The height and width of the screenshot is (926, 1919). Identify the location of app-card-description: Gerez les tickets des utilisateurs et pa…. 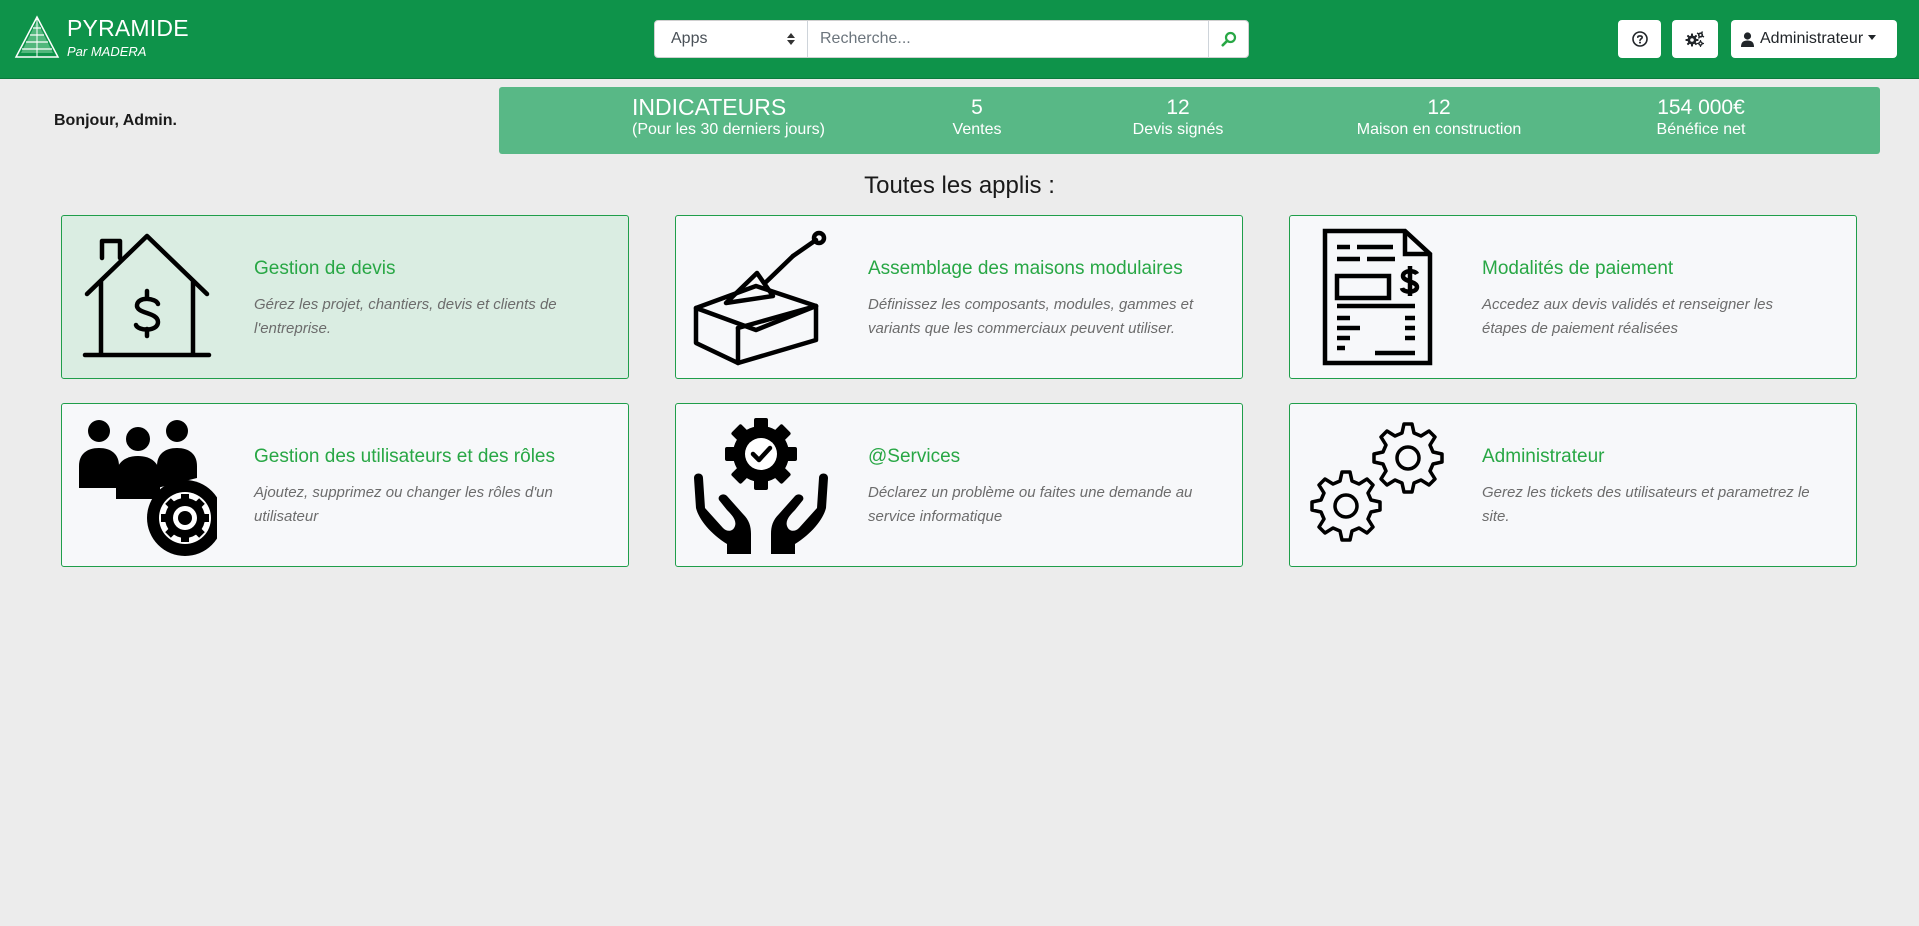
(1646, 504).